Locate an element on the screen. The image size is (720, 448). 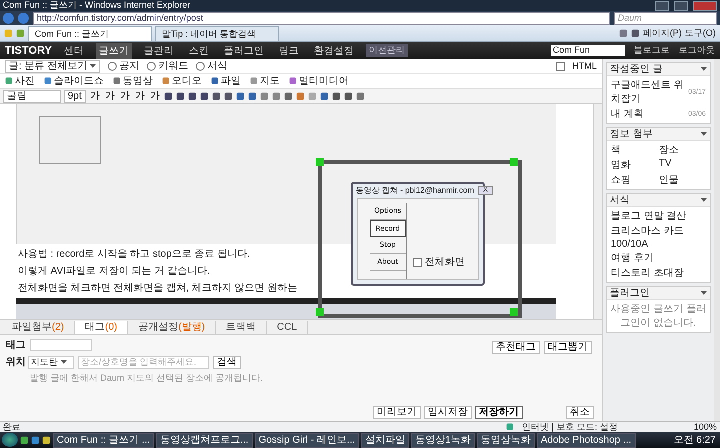
maximize-button is located at coordinates (681, 5).